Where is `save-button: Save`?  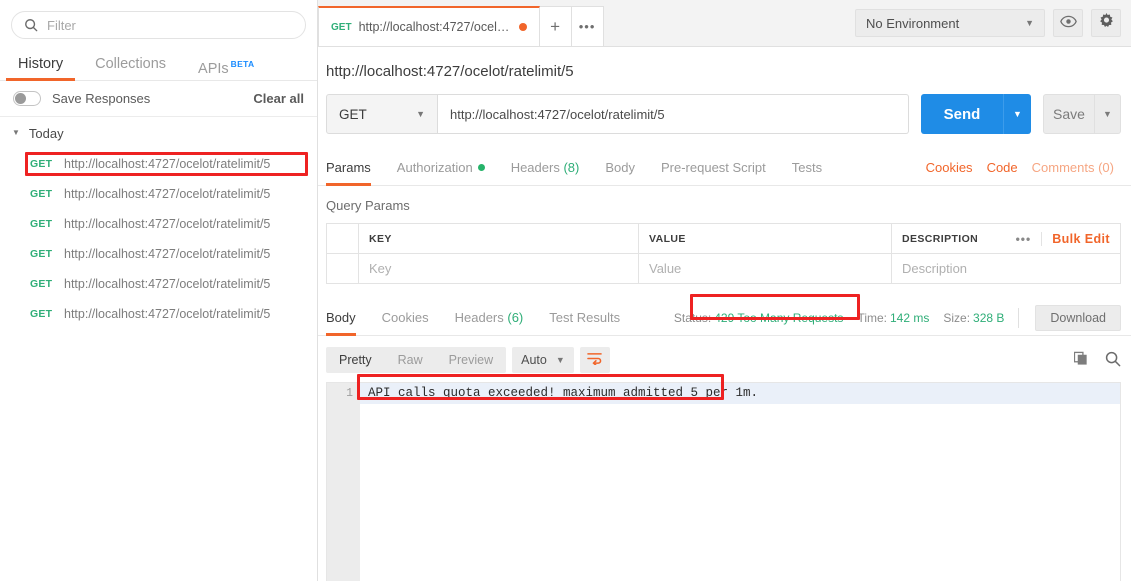
save-button: Save is located at coordinates (1069, 114).